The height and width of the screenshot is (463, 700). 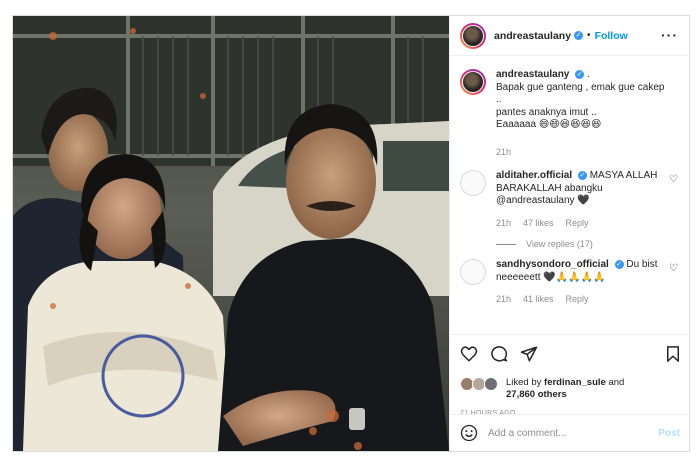 I want to click on comment-likes: 47 likes, so click(x=538, y=223).